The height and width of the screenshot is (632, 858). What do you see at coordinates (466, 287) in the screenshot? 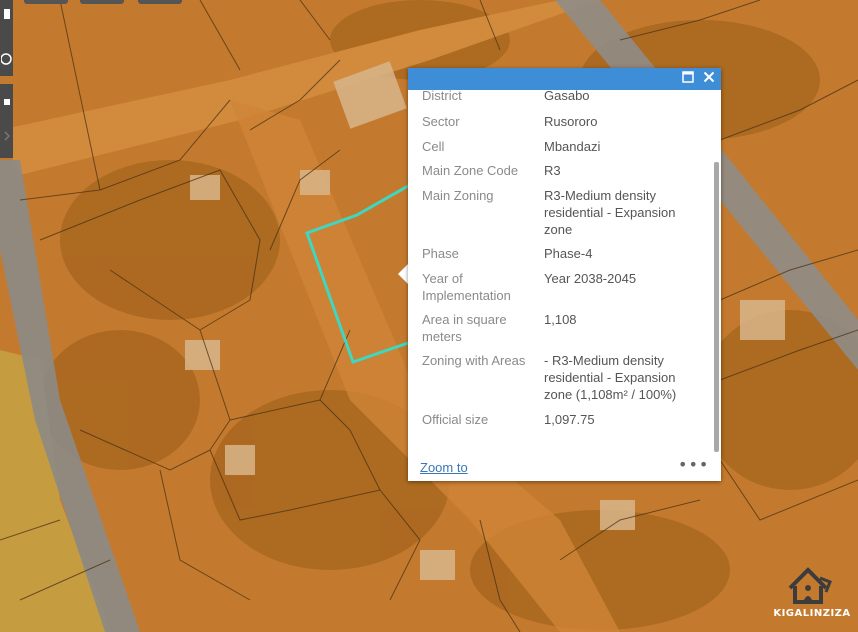
I see `attribute-label: Year of Implementation` at bounding box center [466, 287].